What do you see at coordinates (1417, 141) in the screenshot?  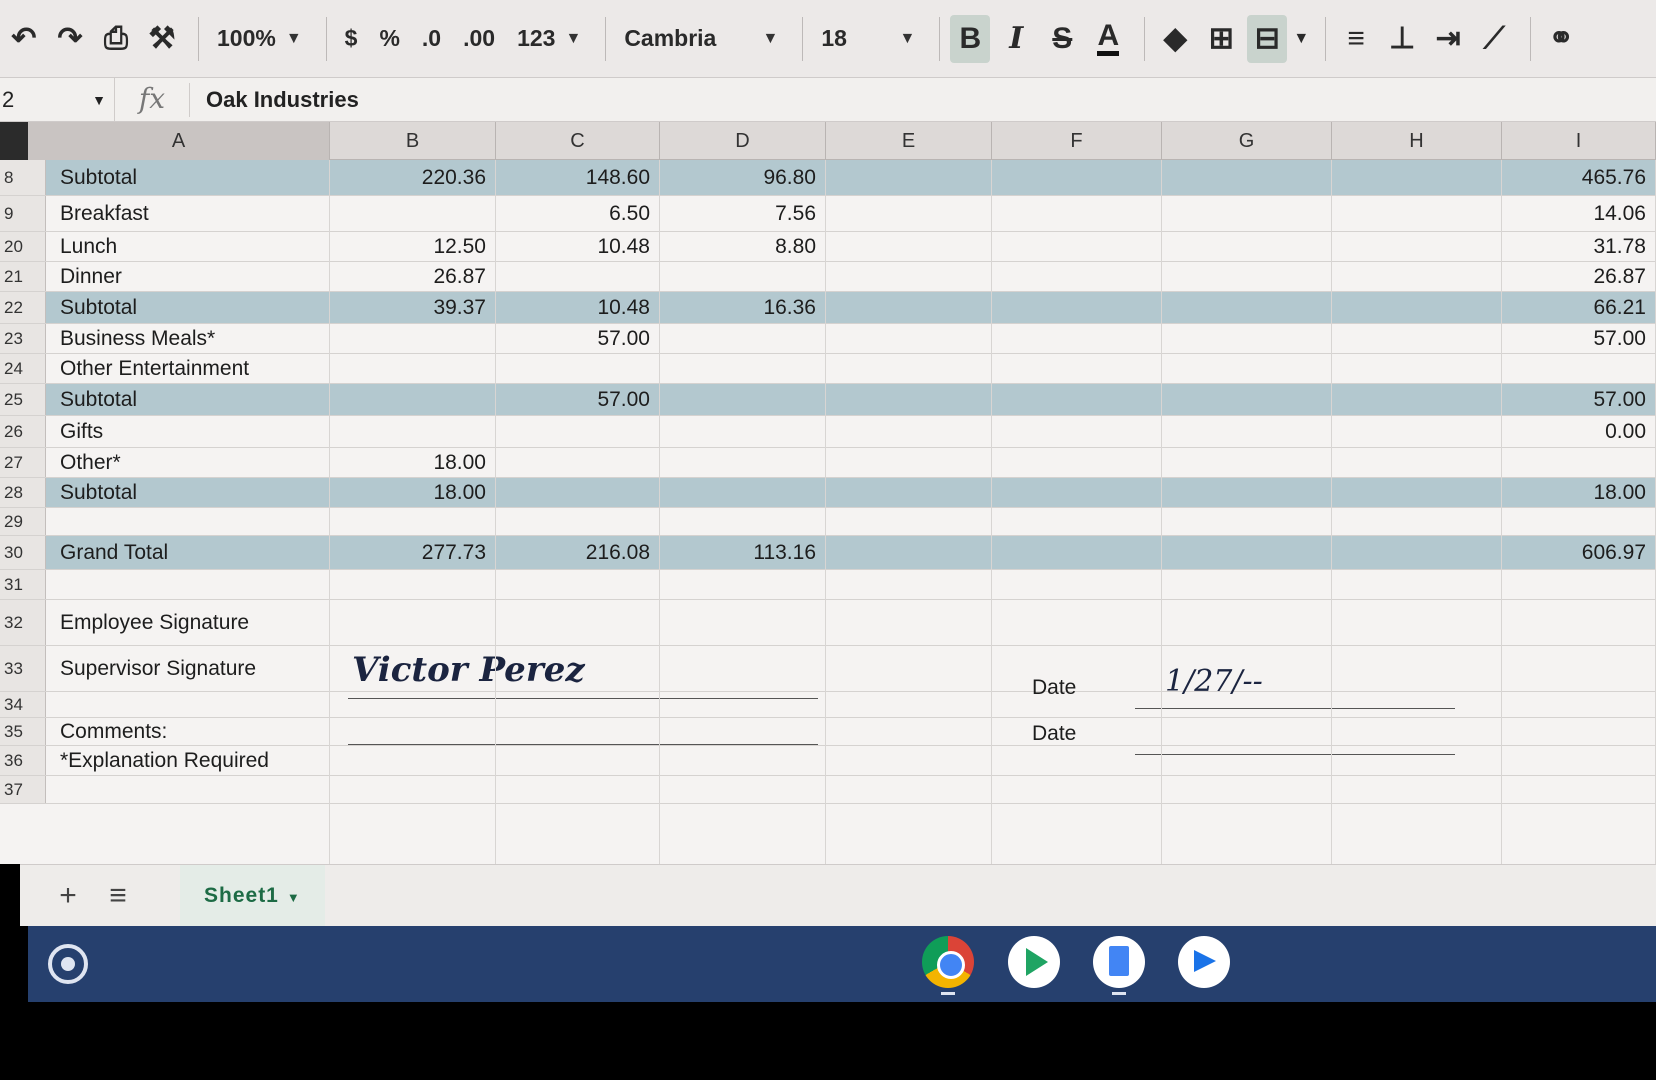 I see `column-header-h: H` at bounding box center [1417, 141].